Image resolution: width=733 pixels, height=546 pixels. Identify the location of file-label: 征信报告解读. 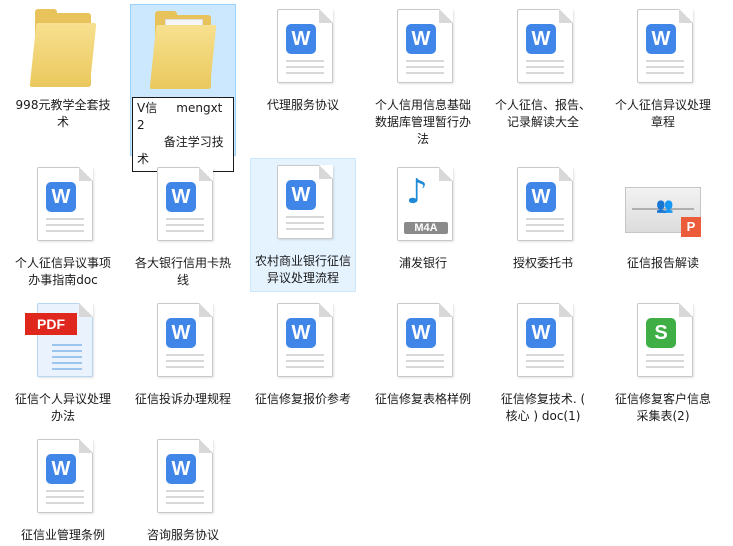
(662, 263).